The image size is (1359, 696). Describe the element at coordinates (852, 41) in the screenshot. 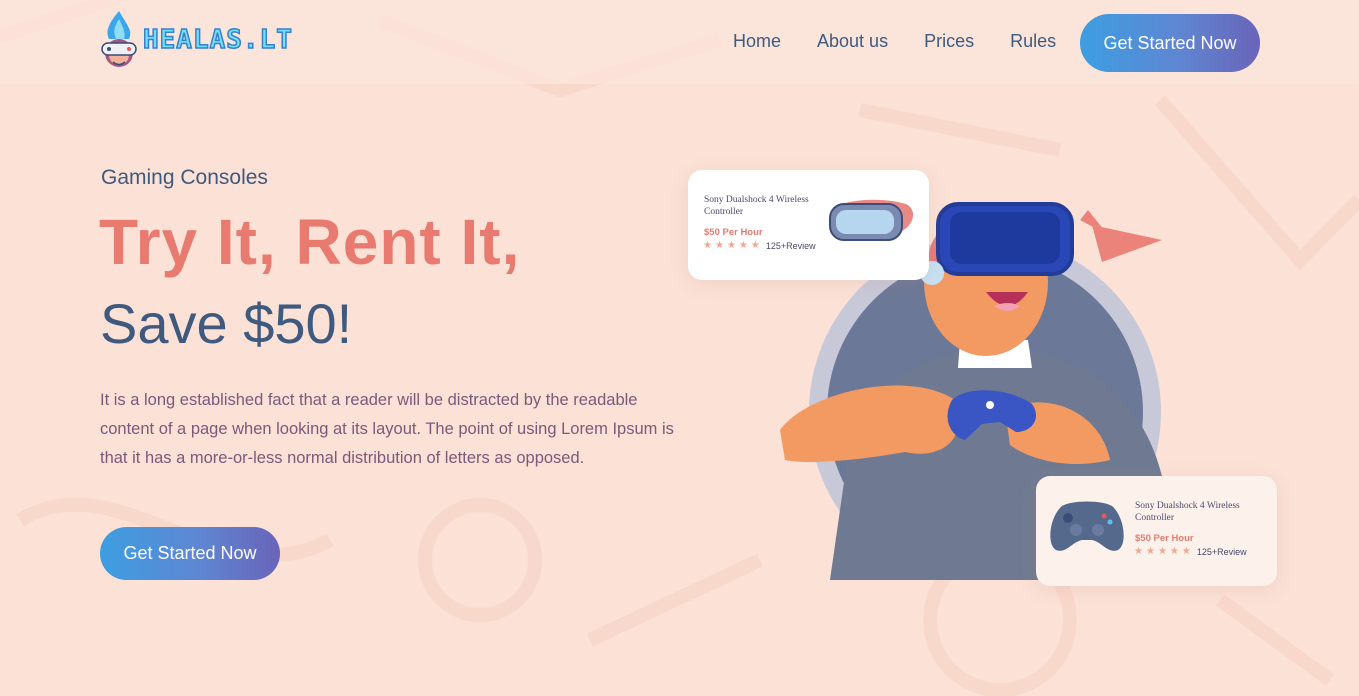

I see `nav-about-us: About us` at that location.